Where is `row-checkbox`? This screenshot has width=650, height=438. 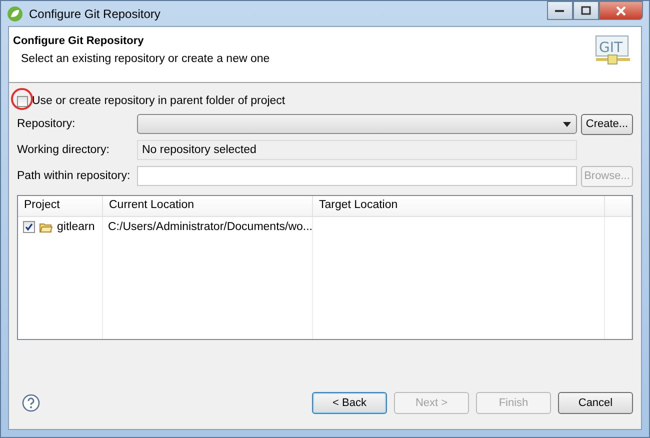 row-checkbox is located at coordinates (29, 227).